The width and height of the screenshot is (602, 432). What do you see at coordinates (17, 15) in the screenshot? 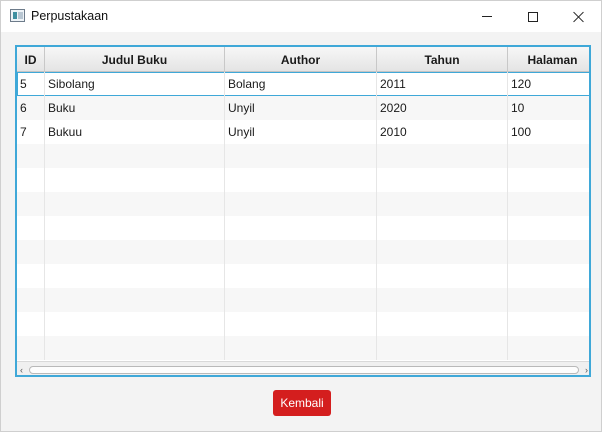
I see `window-app-icon` at bounding box center [17, 15].